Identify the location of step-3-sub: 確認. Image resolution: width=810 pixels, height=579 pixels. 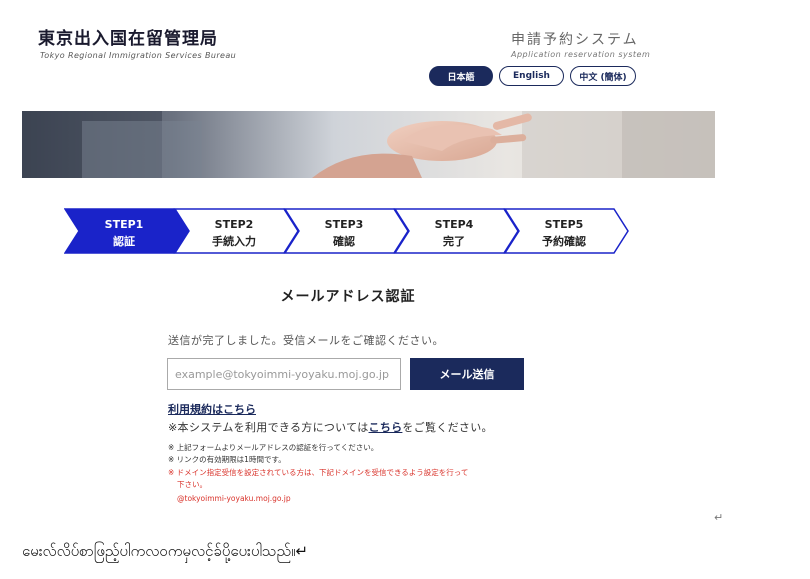
(344, 241).